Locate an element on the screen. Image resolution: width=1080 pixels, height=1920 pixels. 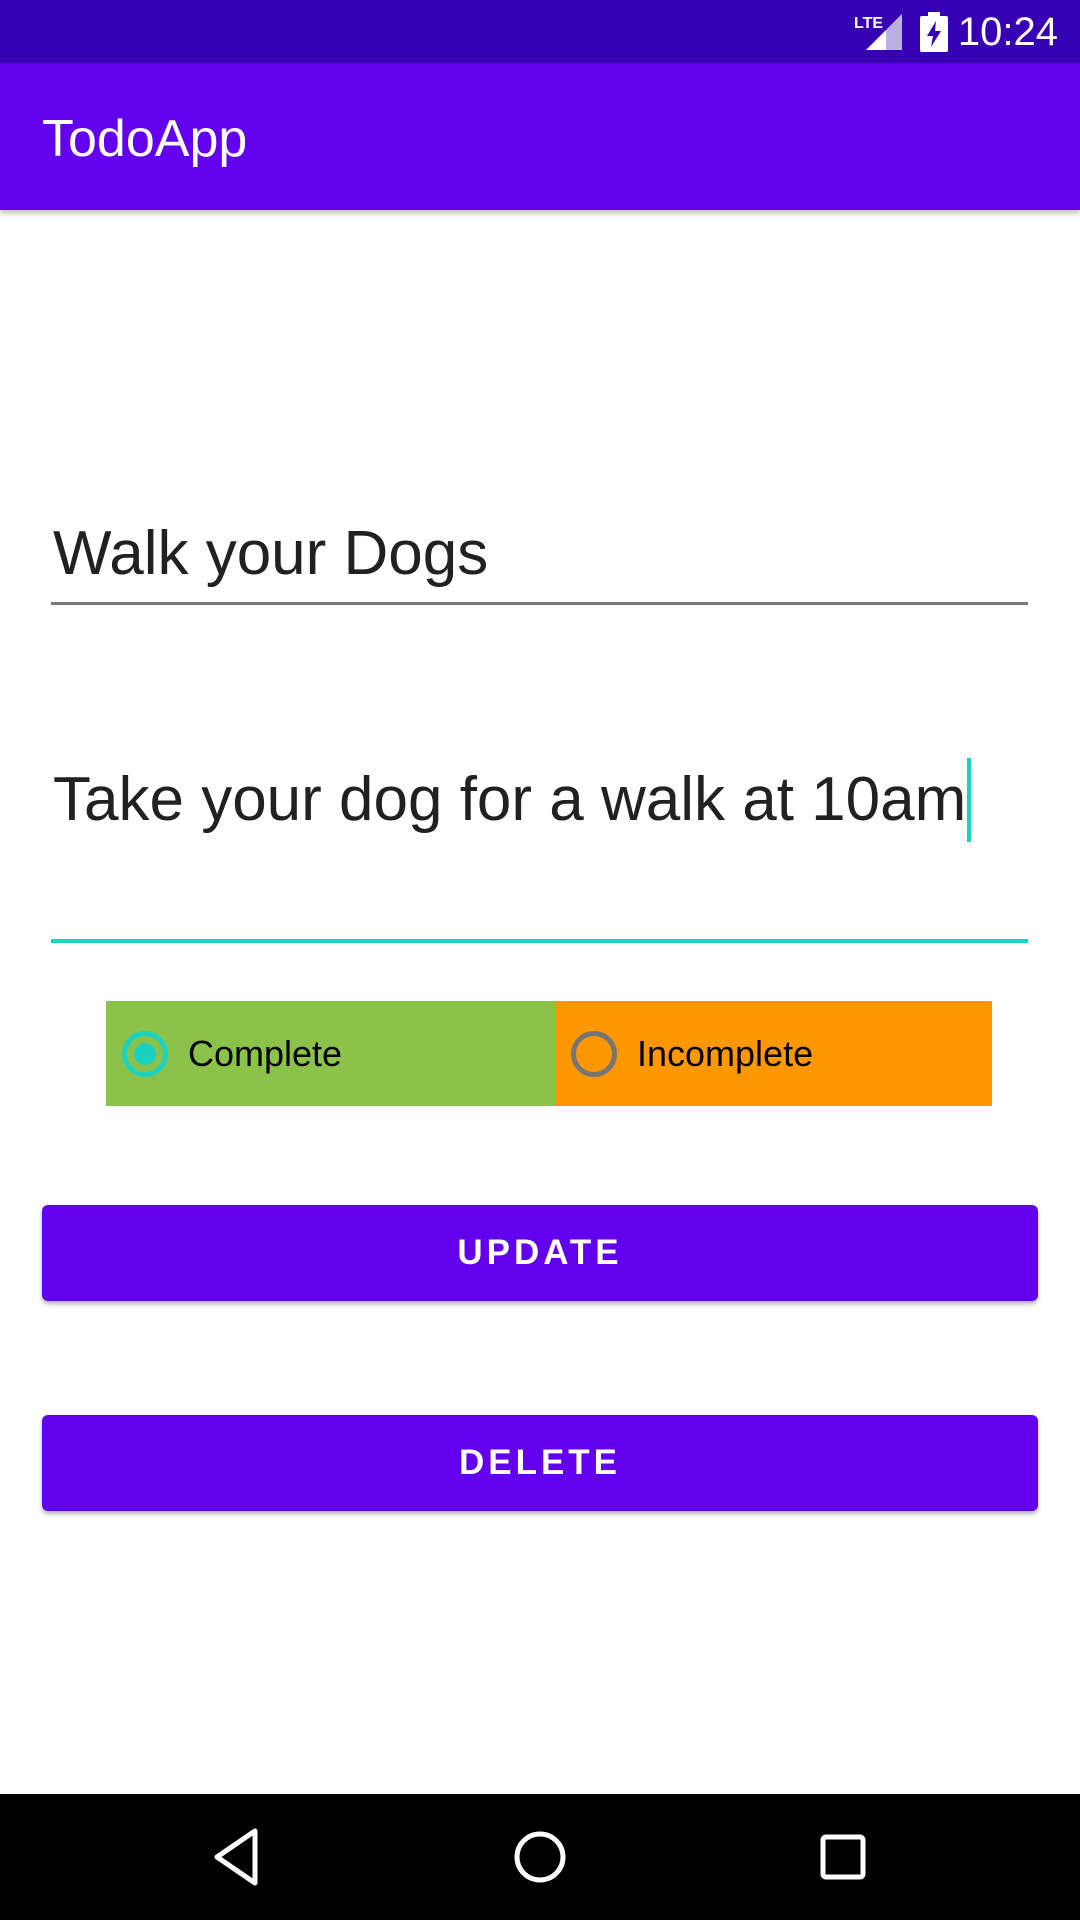
todo-description-line: Take your dog for a walk at 10am is located at coordinates (512, 800).